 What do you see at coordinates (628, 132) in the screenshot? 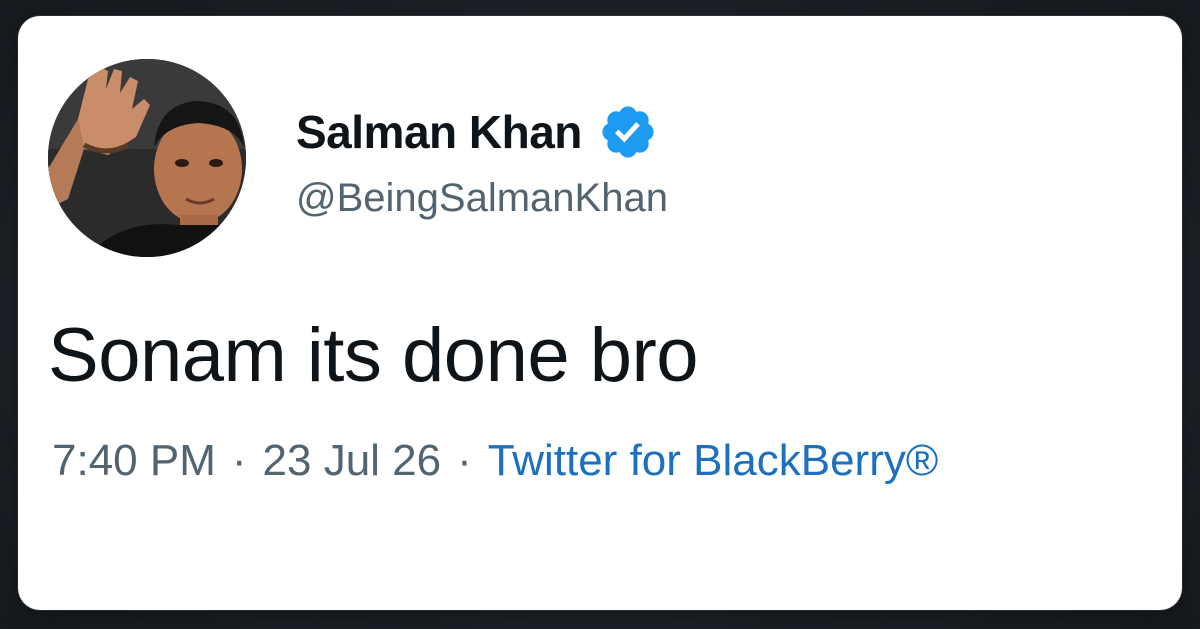
I see `verified-badge-icon` at bounding box center [628, 132].